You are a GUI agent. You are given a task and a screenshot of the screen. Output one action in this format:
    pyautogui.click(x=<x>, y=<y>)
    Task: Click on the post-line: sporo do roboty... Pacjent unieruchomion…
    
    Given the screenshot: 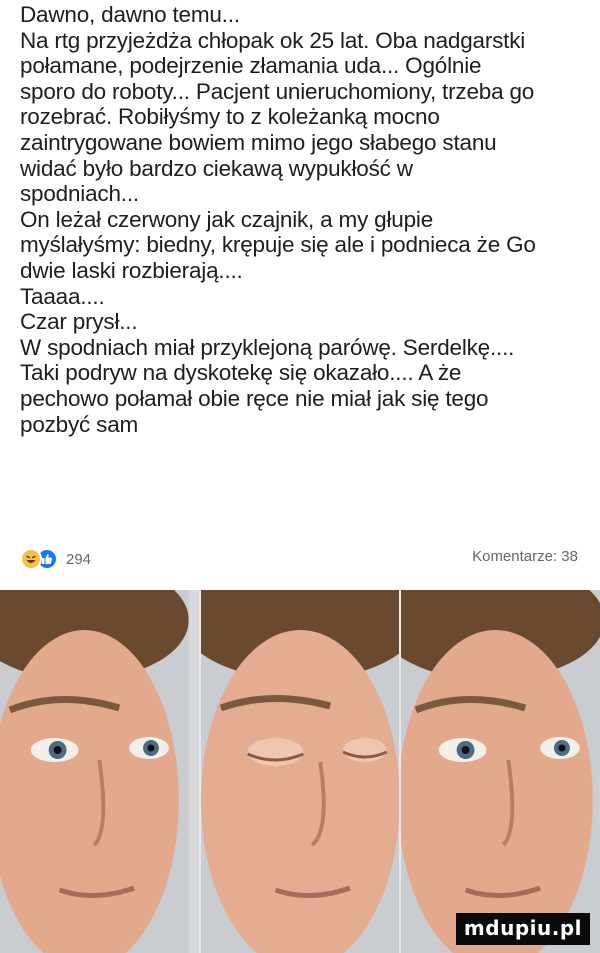 What is the action you would take?
    pyautogui.click(x=277, y=91)
    